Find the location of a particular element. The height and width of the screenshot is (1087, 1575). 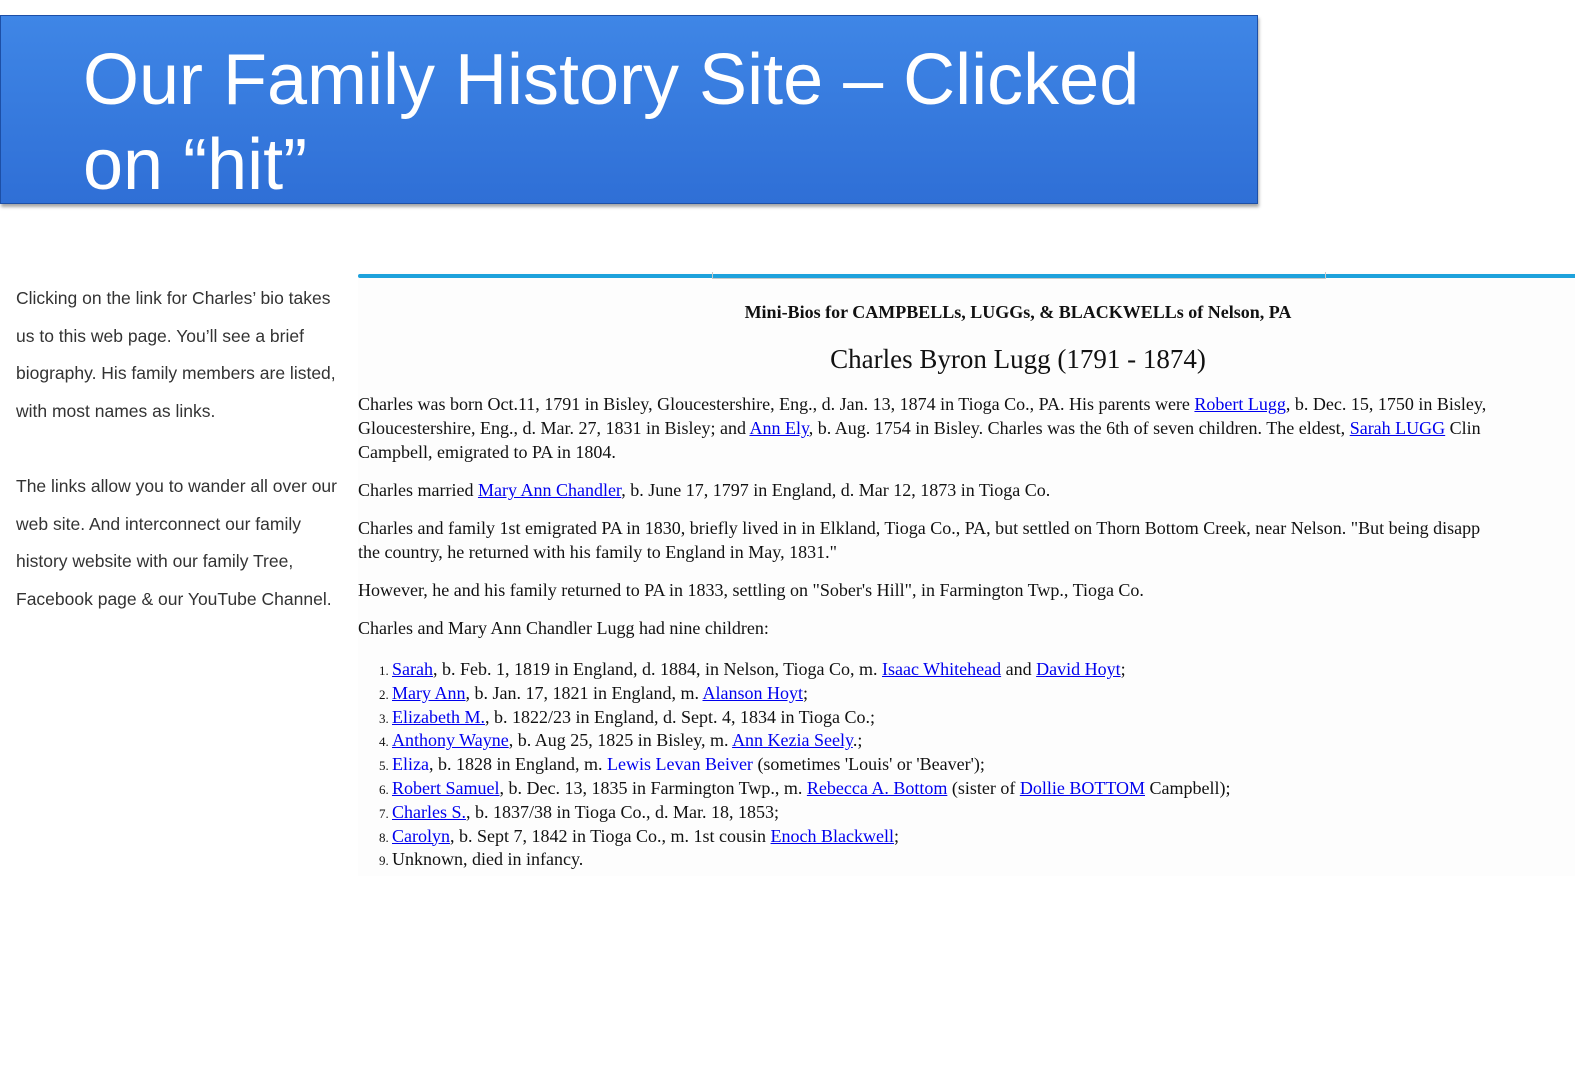

link-isaac-whitehead: Isaac Whitehead is located at coordinates (941, 669).